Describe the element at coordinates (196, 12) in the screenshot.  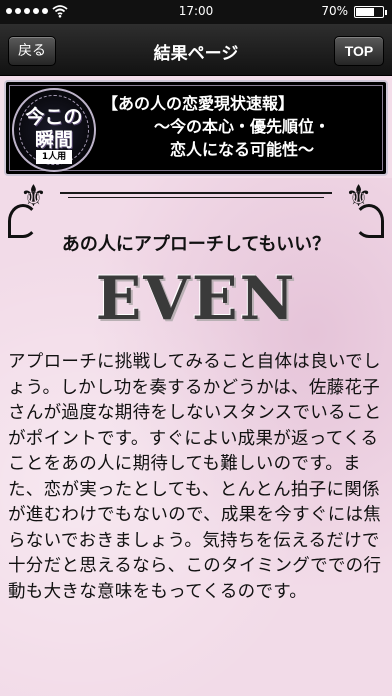
I see `status-bar: 17:00 70%` at that location.